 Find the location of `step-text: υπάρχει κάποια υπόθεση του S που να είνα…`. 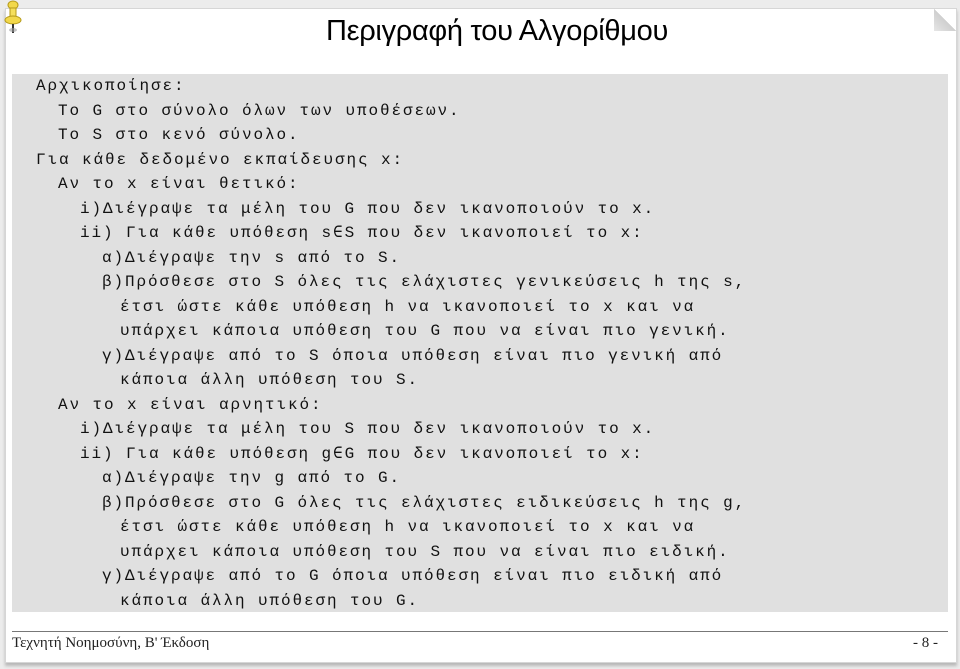

step-text: υπάρχει κάποια υπόθεση του S που να είνα… is located at coordinates (425, 551).